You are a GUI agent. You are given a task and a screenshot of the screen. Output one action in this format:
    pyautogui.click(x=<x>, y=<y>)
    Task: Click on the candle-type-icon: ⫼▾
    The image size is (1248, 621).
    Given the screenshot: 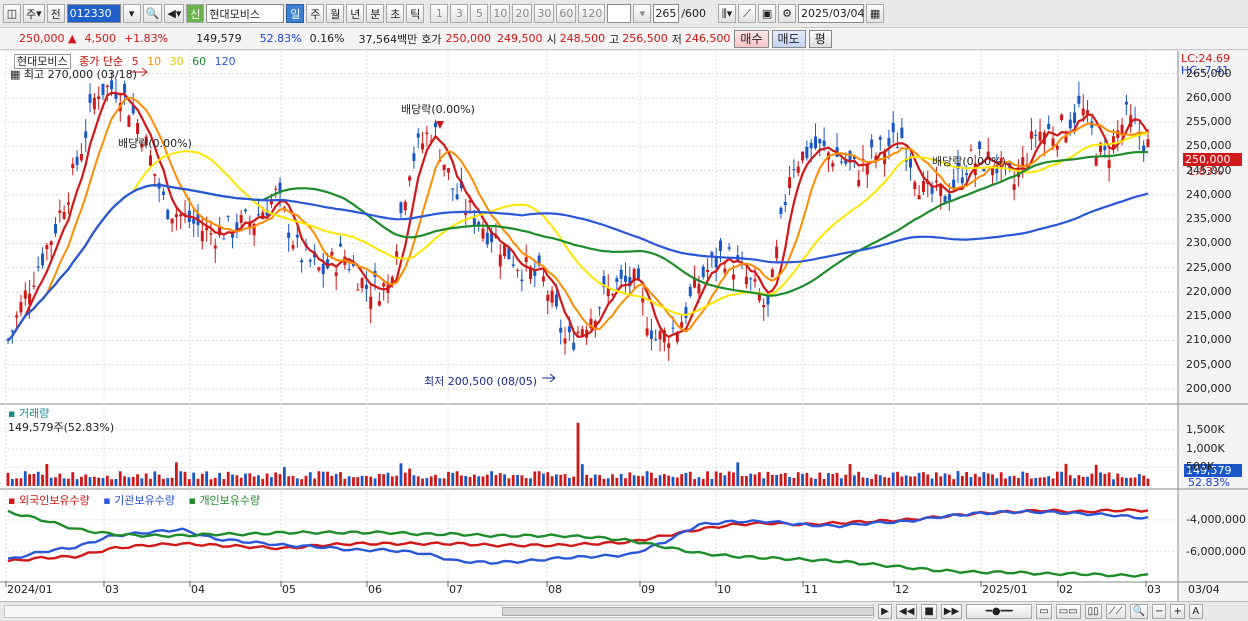 What is the action you would take?
    pyautogui.click(x=727, y=13)
    